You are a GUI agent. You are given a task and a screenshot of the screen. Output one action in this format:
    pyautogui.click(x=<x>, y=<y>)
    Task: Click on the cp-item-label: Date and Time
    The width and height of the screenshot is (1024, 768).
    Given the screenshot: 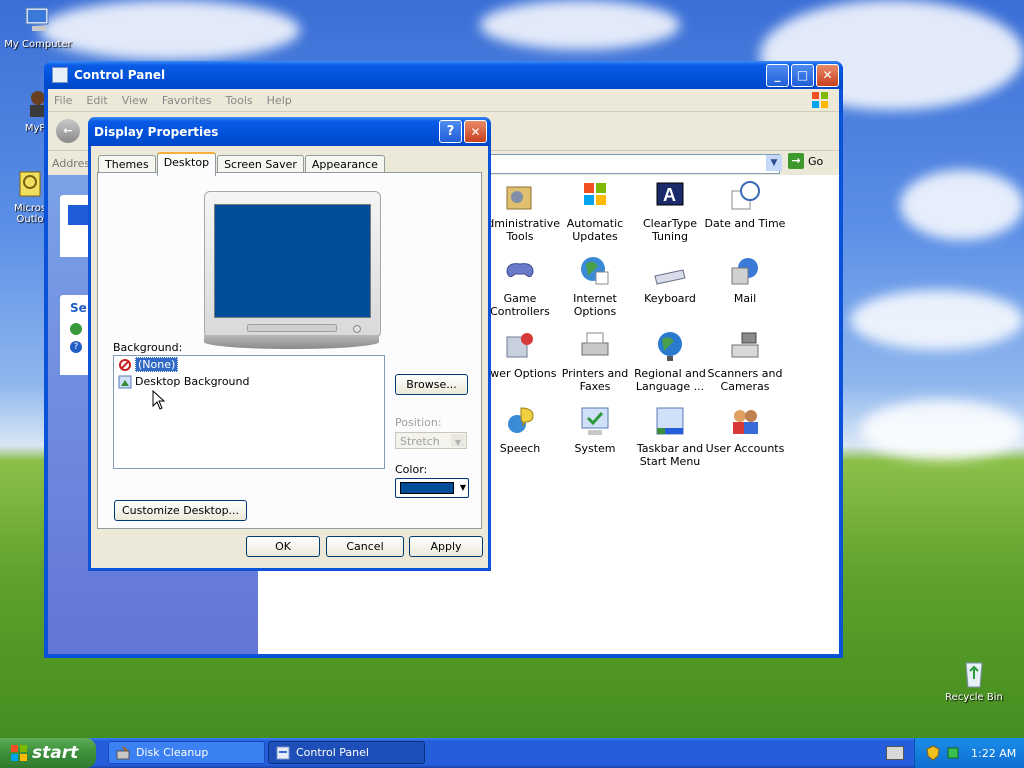 What is the action you would take?
    pyautogui.click(x=745, y=223)
    